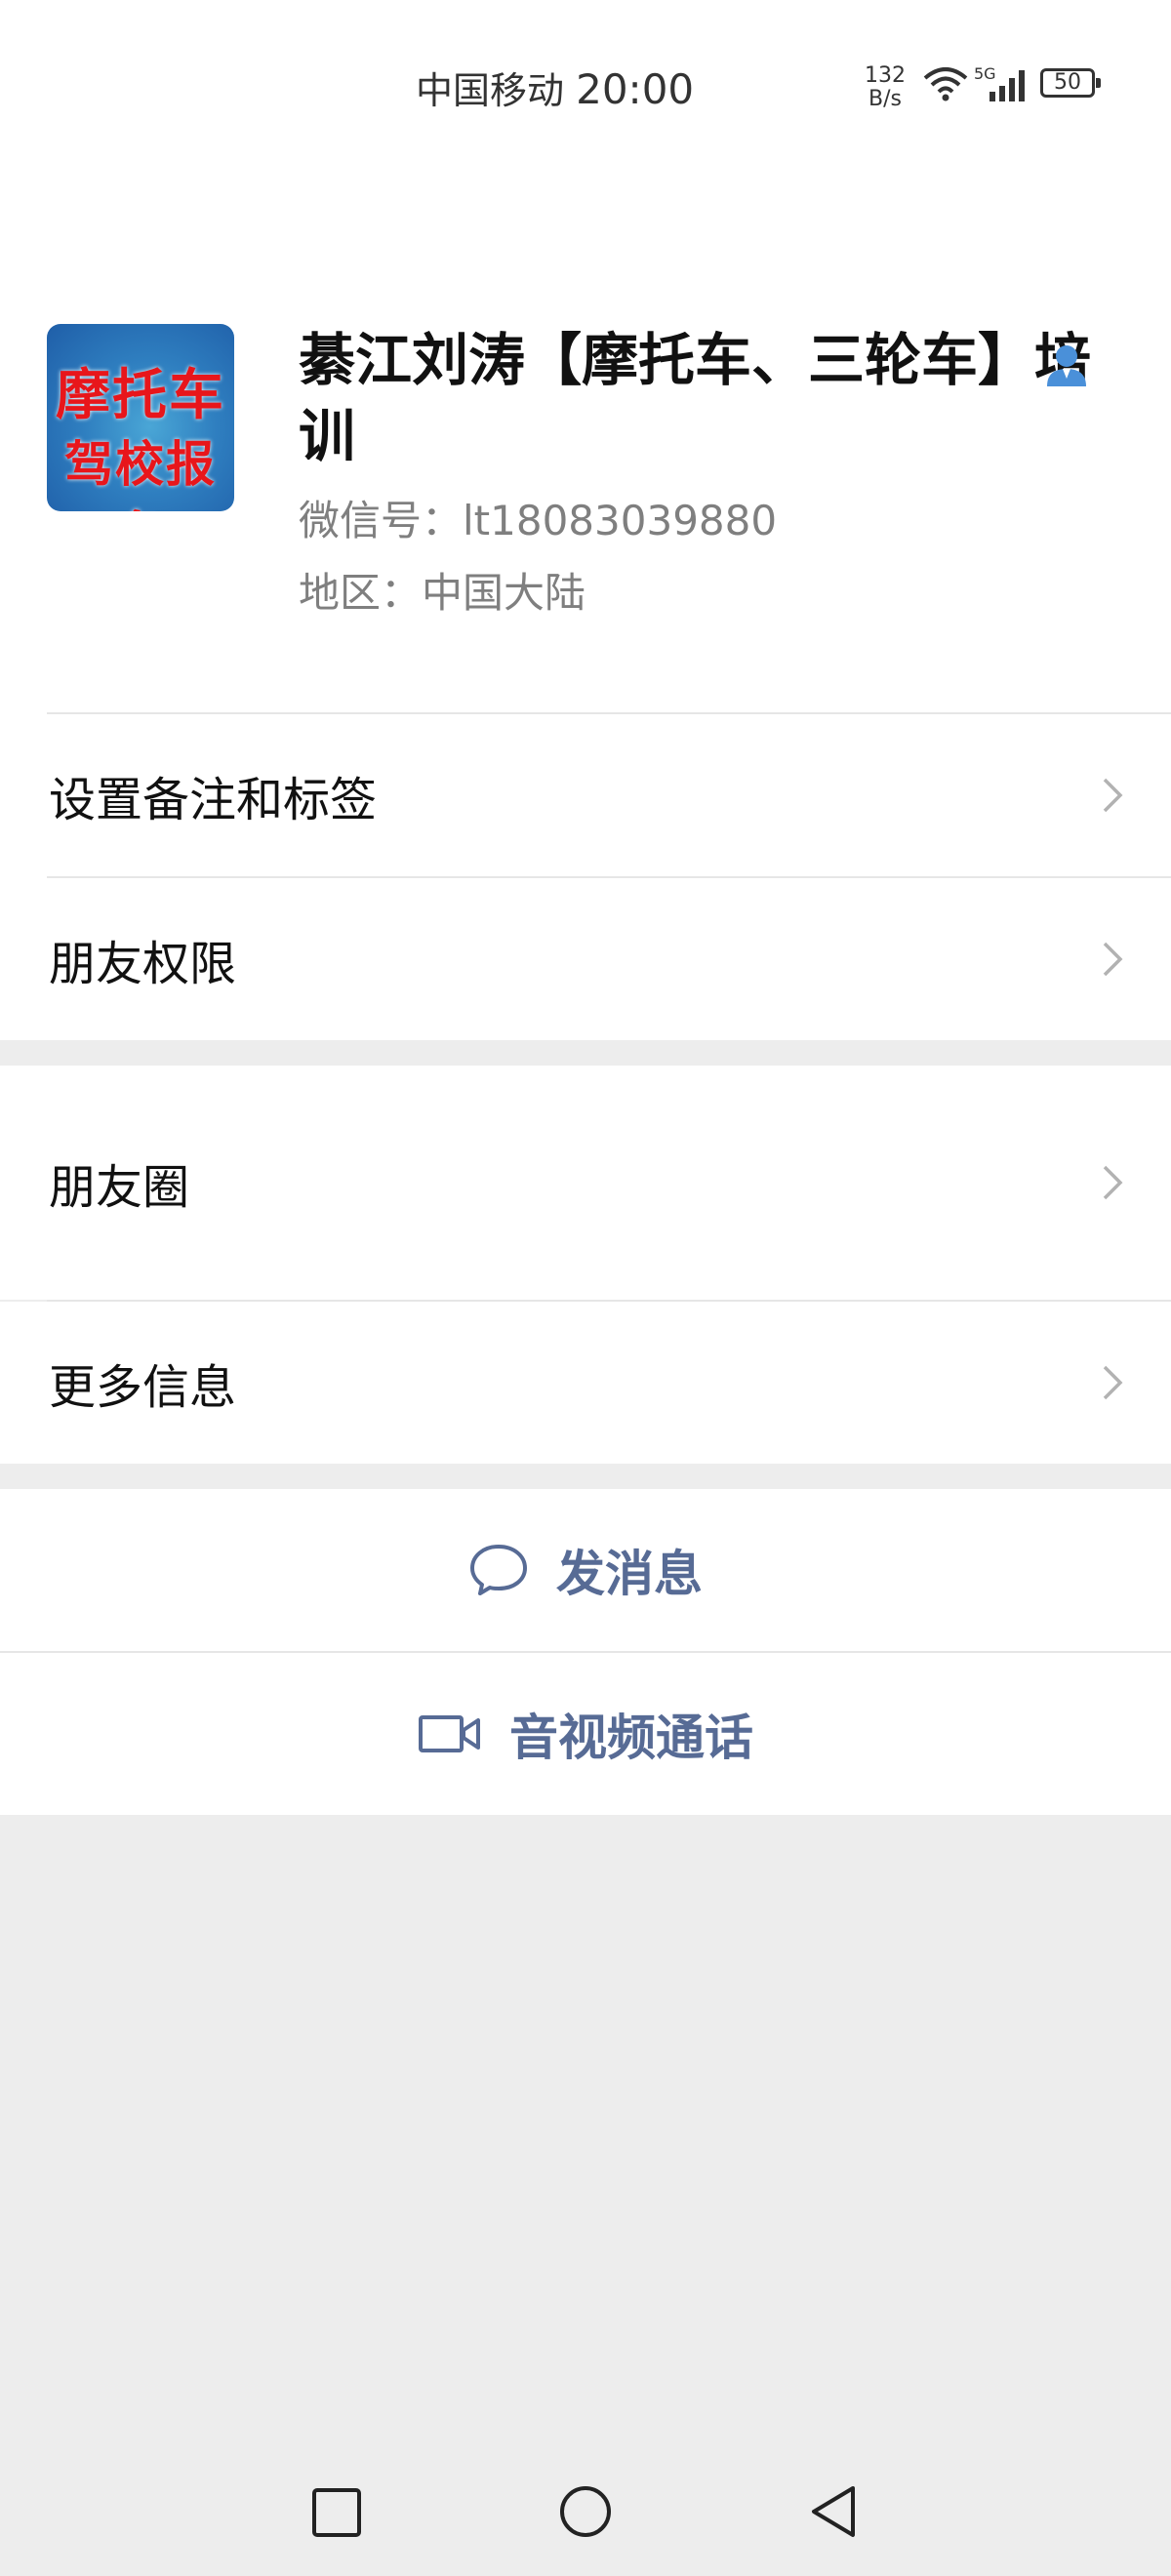 This screenshot has height=2576, width=1171. What do you see at coordinates (119, 1187) in the screenshot?
I see `moments-label: 朋友圈` at bounding box center [119, 1187].